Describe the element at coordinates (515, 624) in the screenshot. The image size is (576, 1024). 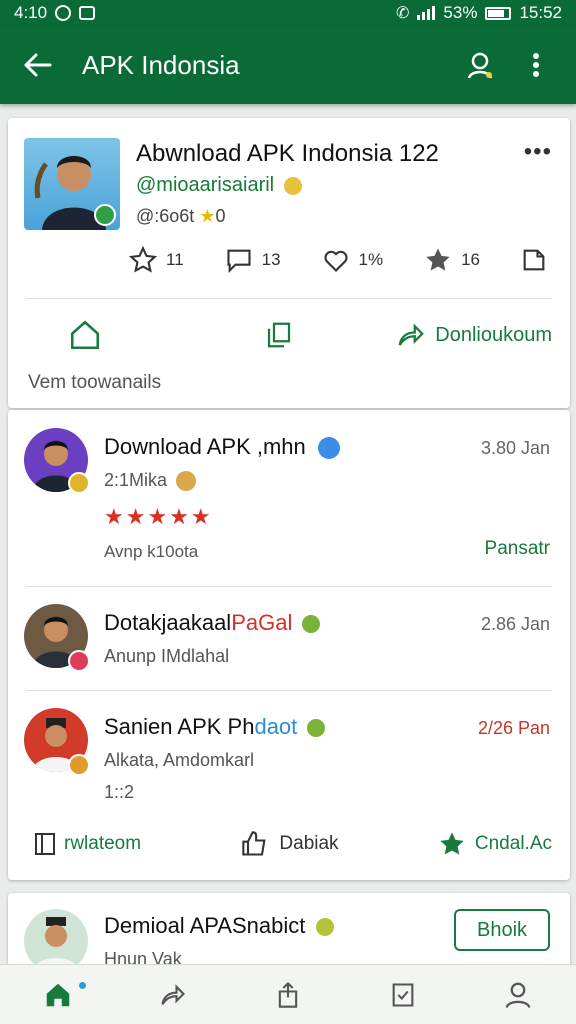
I see `list-item-time: 2.86 Jan` at that location.